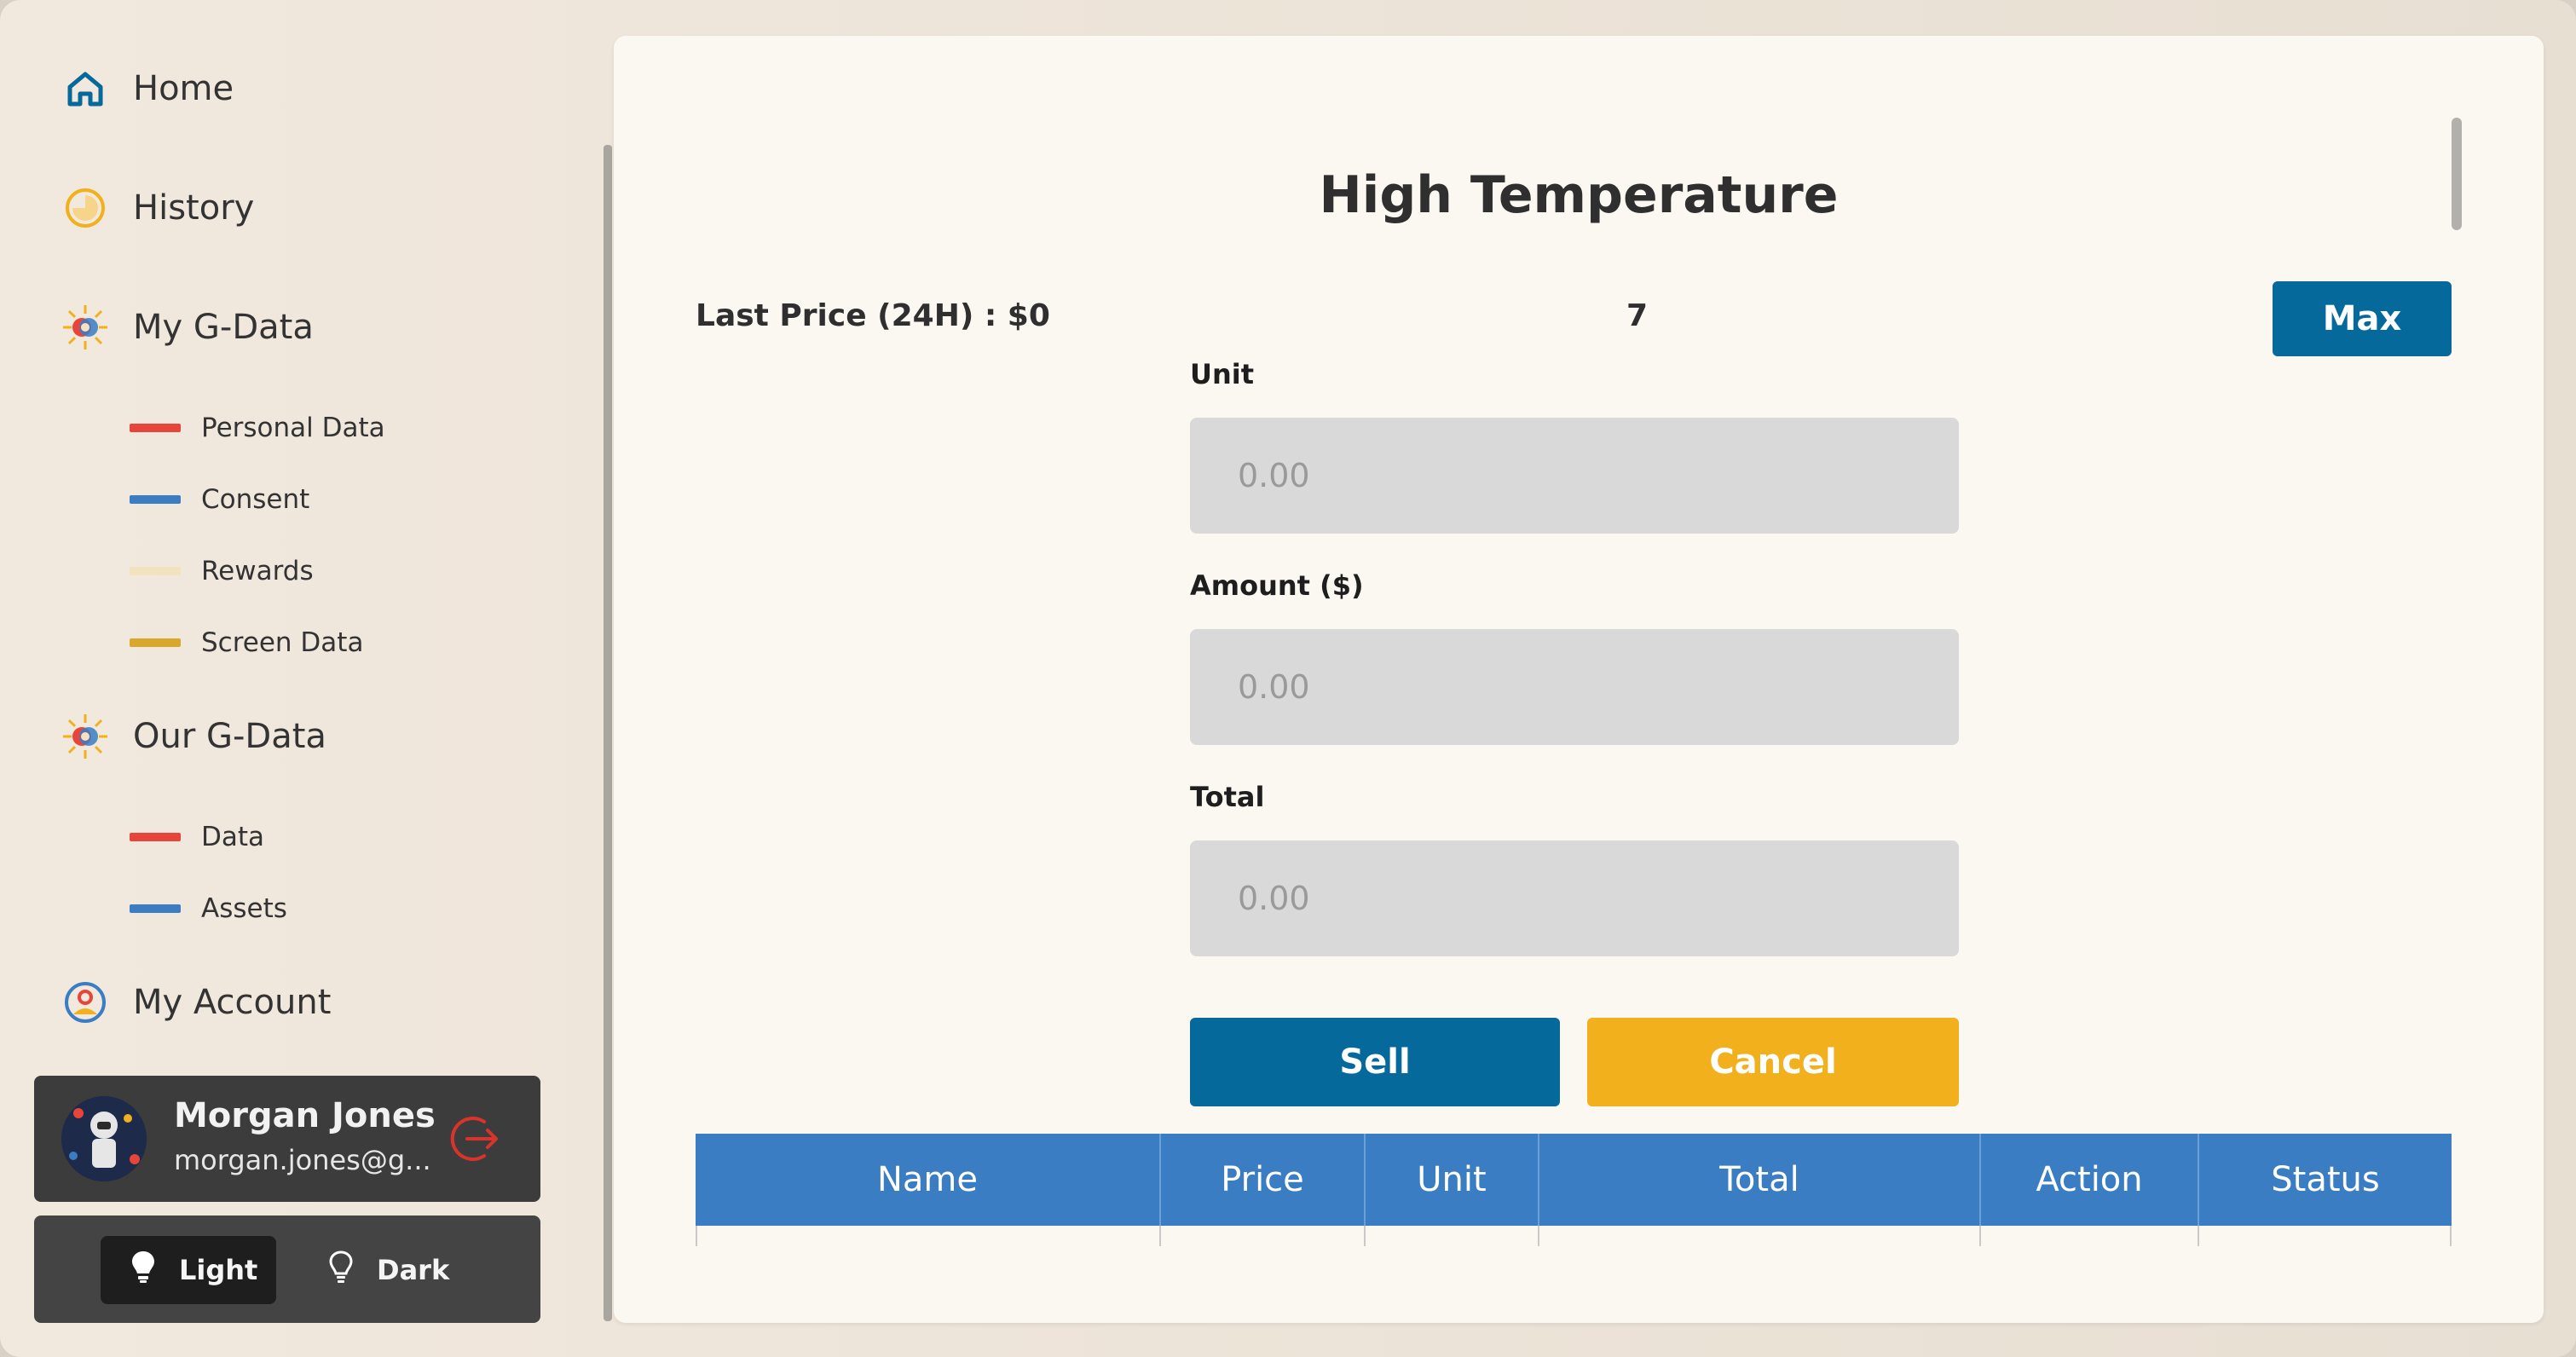 The width and height of the screenshot is (2576, 1357). I want to click on available-count: 7, so click(1637, 315).